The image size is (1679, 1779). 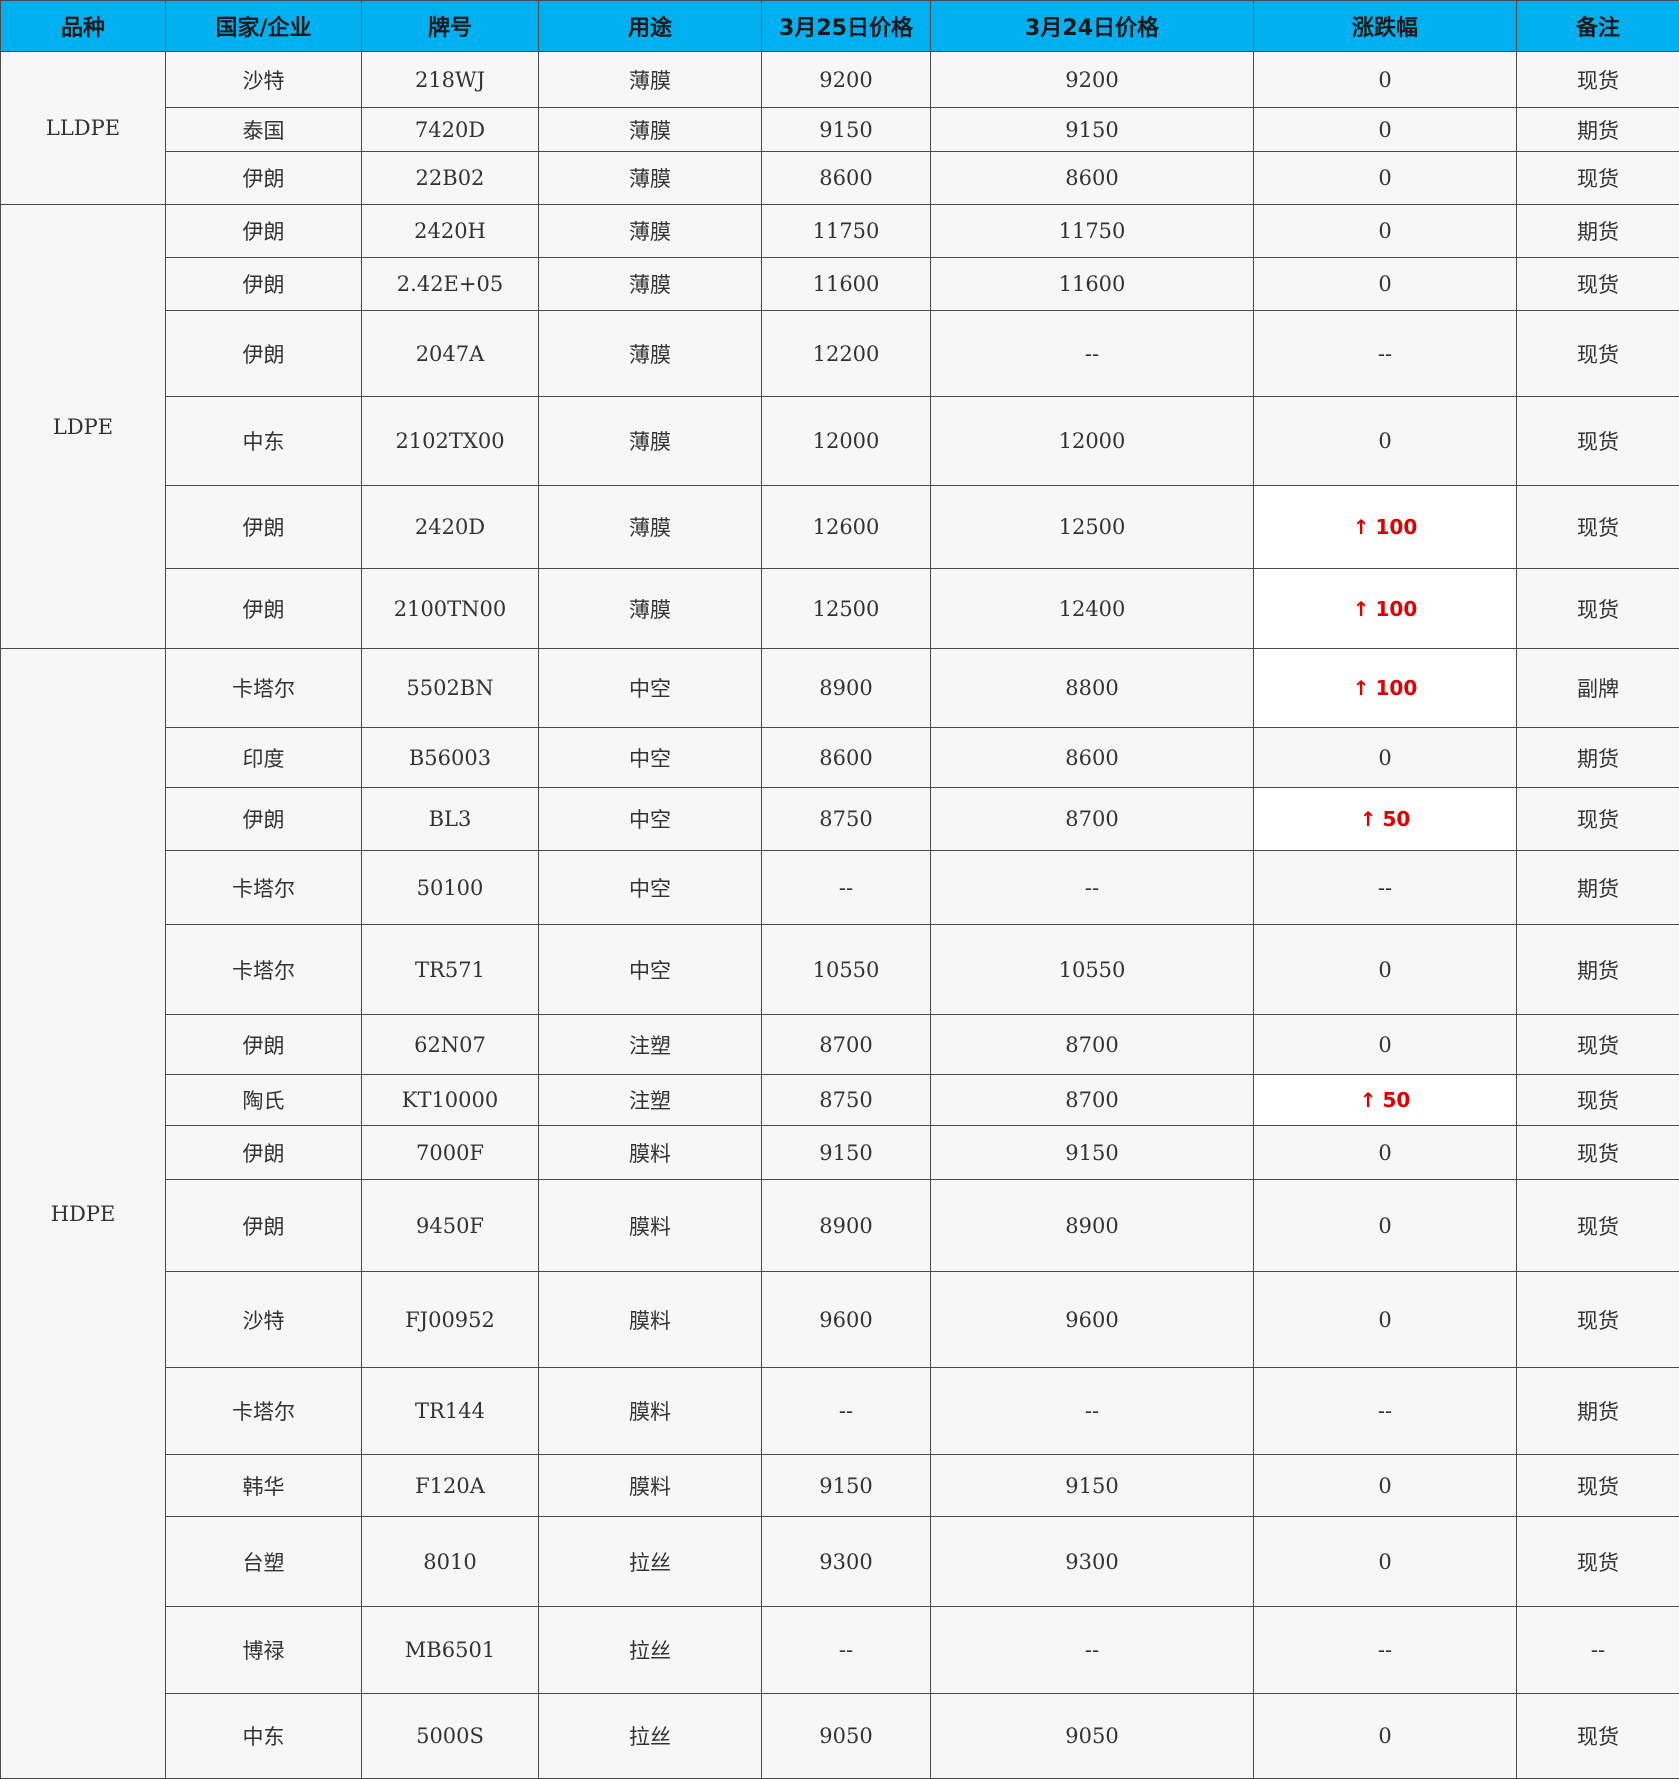 What do you see at coordinates (1092, 969) in the screenshot?
I see `price-0324-cell: 10550` at bounding box center [1092, 969].